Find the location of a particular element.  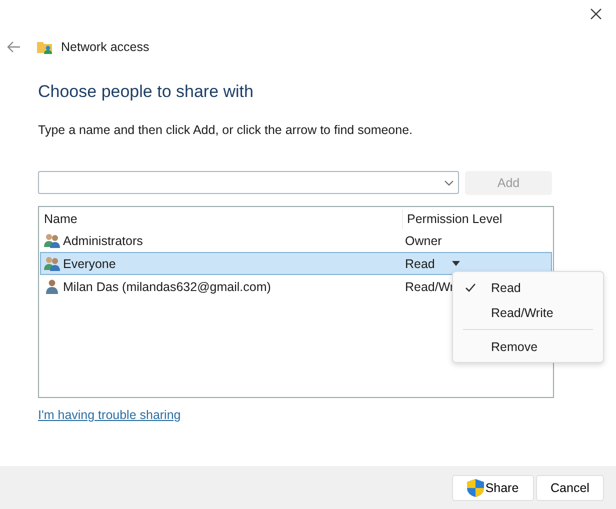

heading: Choose people to share with is located at coordinates (146, 92).